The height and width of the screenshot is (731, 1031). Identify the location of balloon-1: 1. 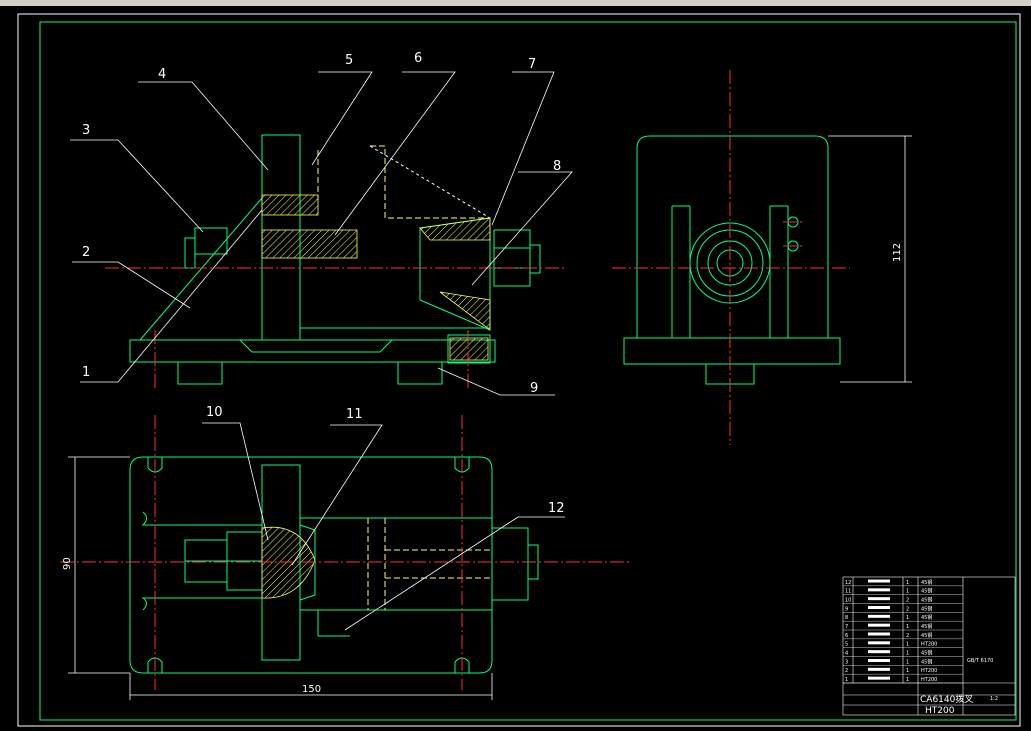
(86, 372).